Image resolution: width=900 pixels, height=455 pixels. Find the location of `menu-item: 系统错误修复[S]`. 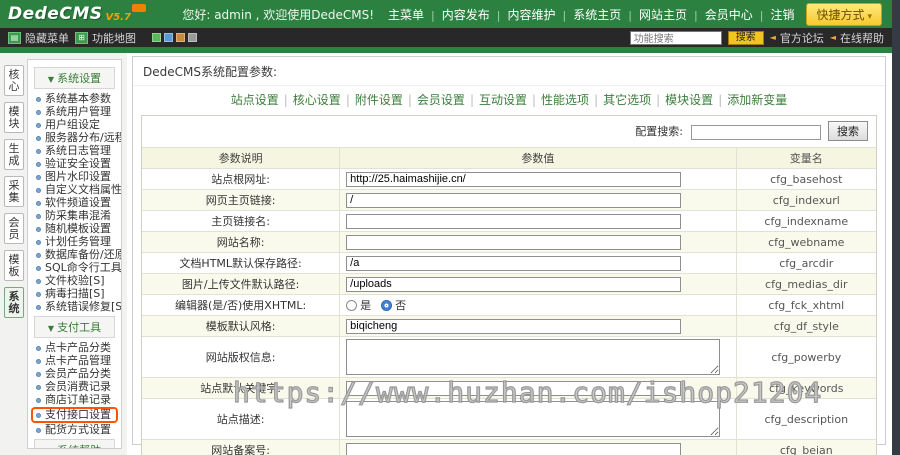

menu-item: 系统错误修复[S] is located at coordinates (76, 307).